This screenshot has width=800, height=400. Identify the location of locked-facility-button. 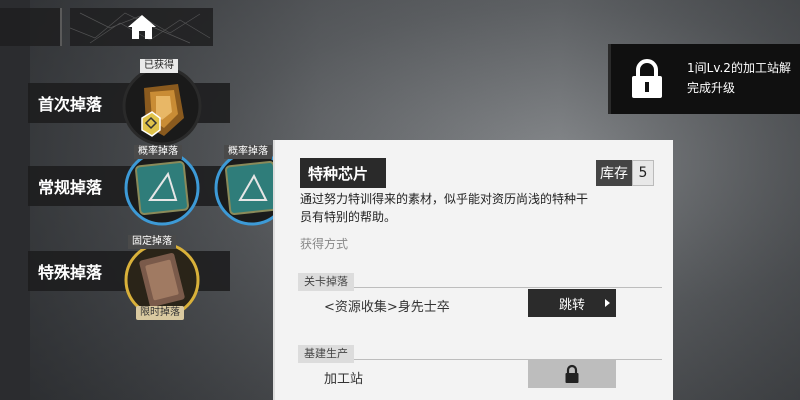
(572, 374).